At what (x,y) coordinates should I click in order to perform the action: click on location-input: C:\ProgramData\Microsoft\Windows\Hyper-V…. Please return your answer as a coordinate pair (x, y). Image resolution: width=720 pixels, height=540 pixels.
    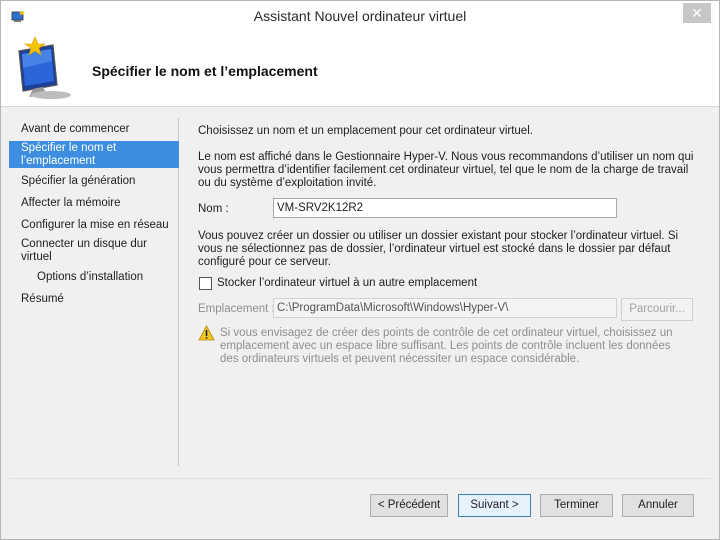
    Looking at the image, I should click on (445, 308).